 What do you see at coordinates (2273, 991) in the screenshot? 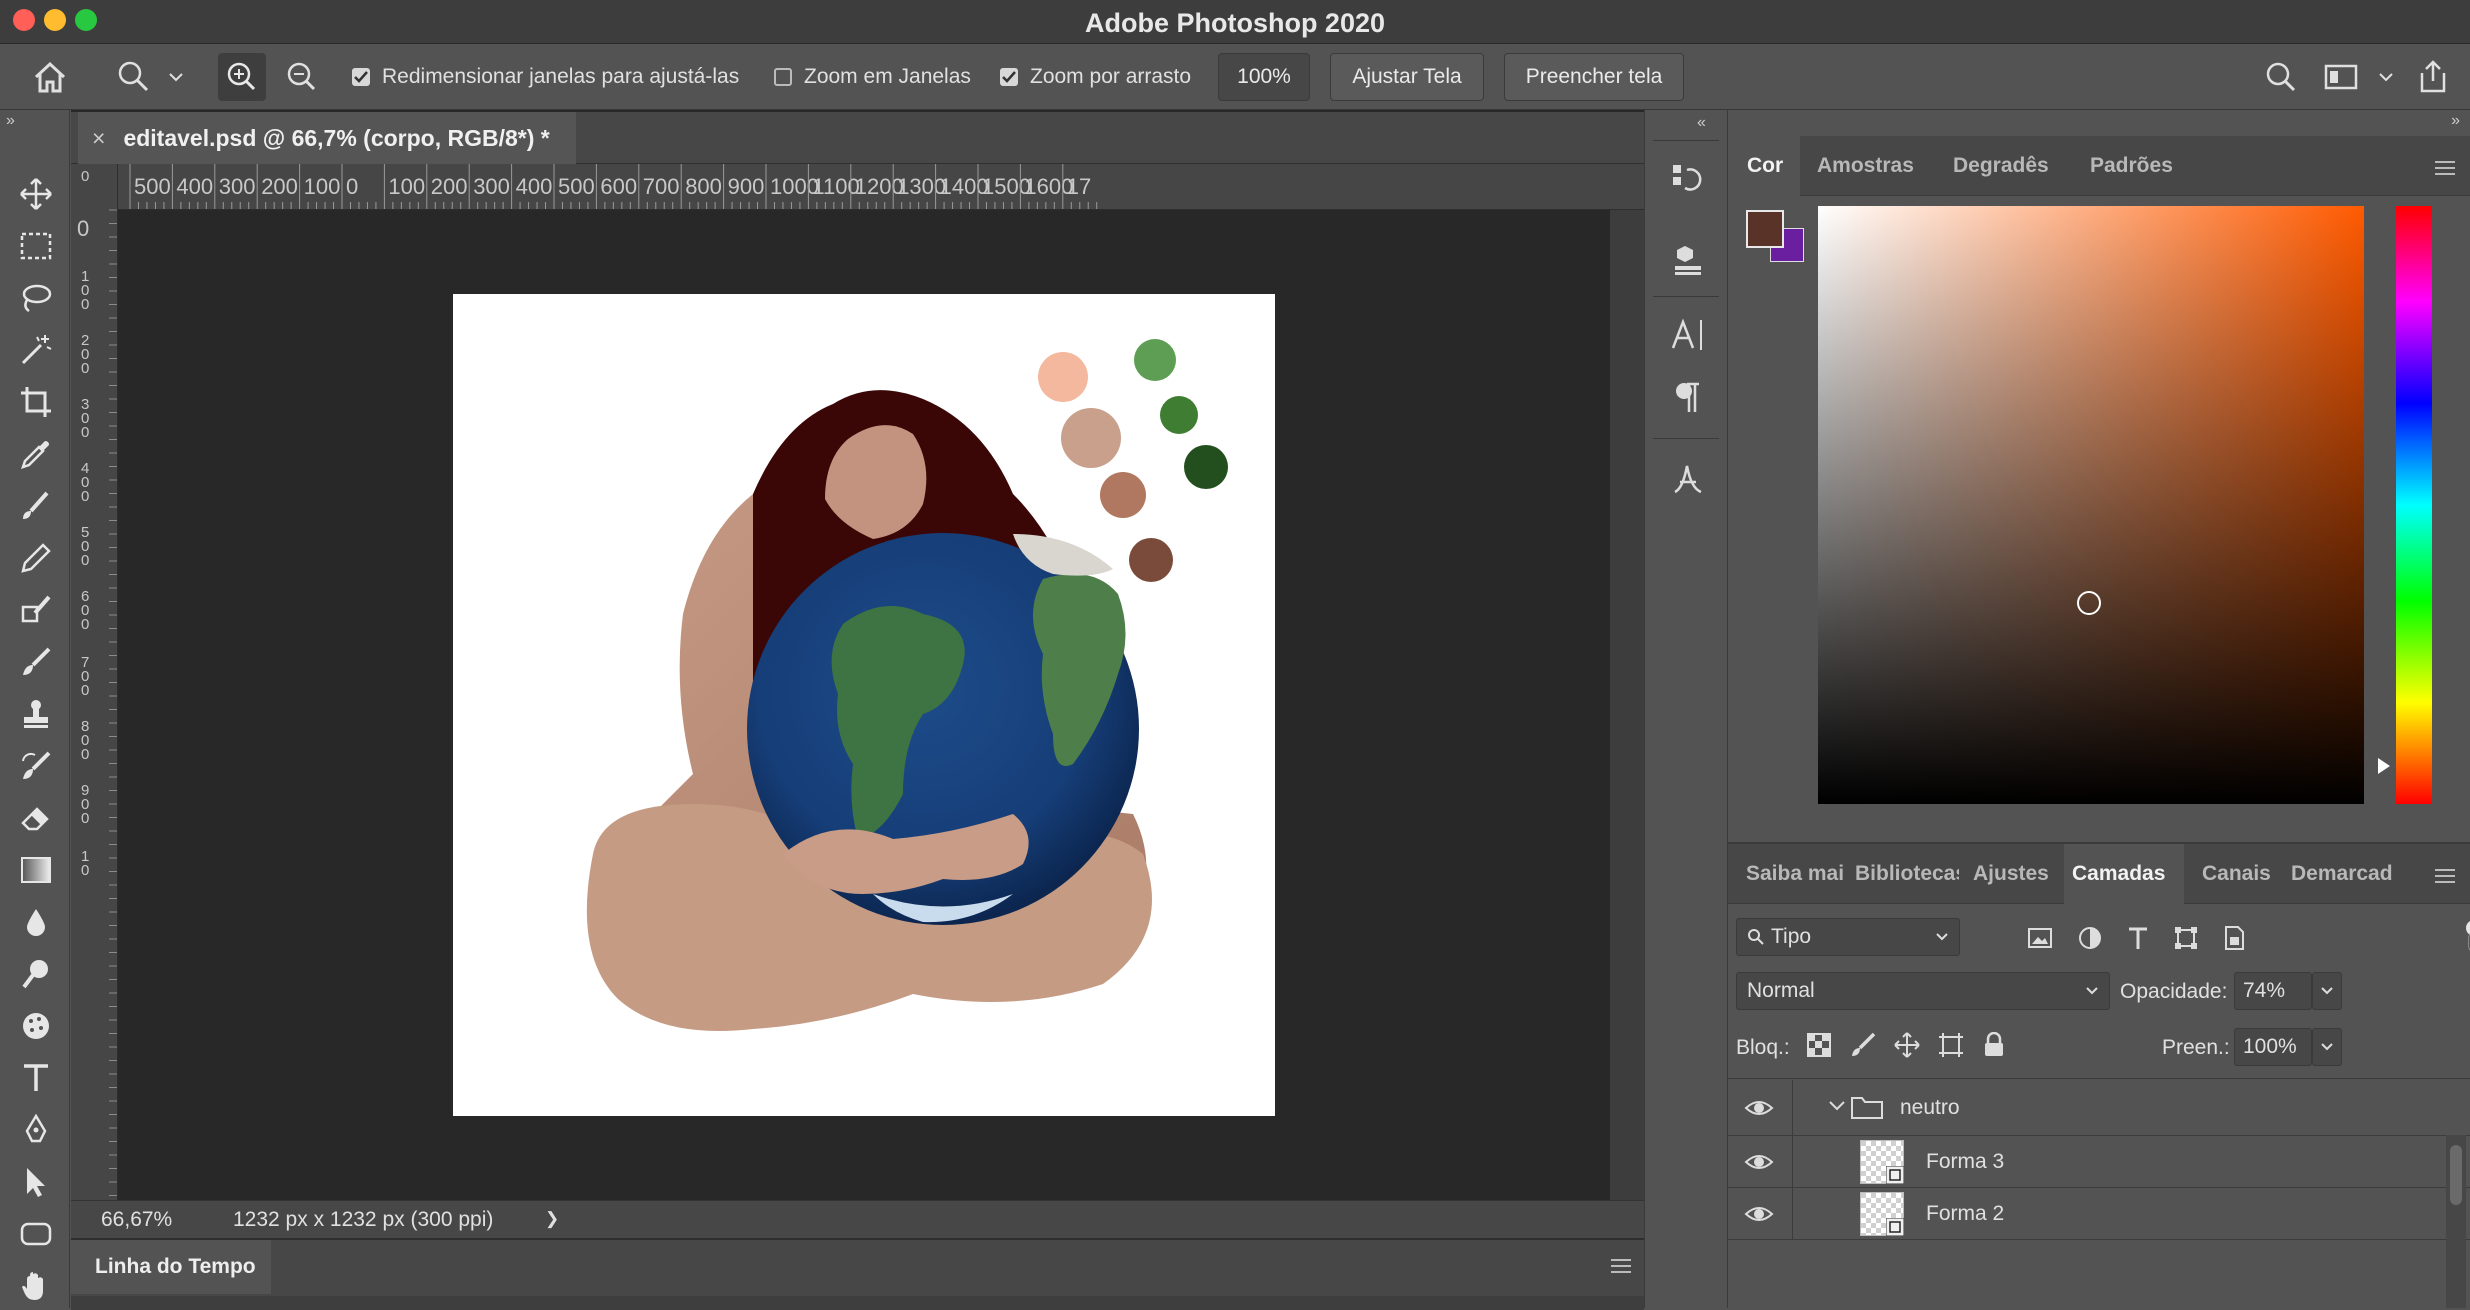
I see `opacity-field: 74%` at bounding box center [2273, 991].